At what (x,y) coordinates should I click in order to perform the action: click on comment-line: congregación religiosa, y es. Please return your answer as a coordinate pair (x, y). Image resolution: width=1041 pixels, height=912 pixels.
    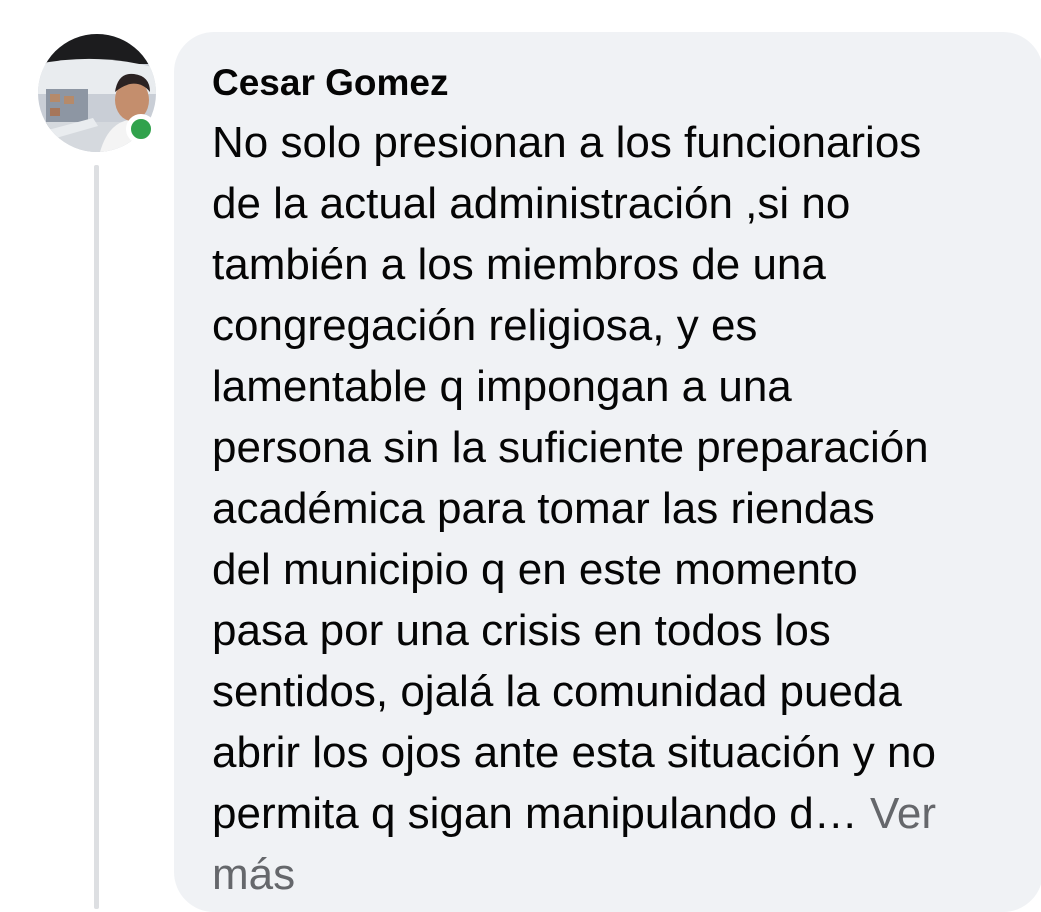
    Looking at the image, I should click on (485, 325).